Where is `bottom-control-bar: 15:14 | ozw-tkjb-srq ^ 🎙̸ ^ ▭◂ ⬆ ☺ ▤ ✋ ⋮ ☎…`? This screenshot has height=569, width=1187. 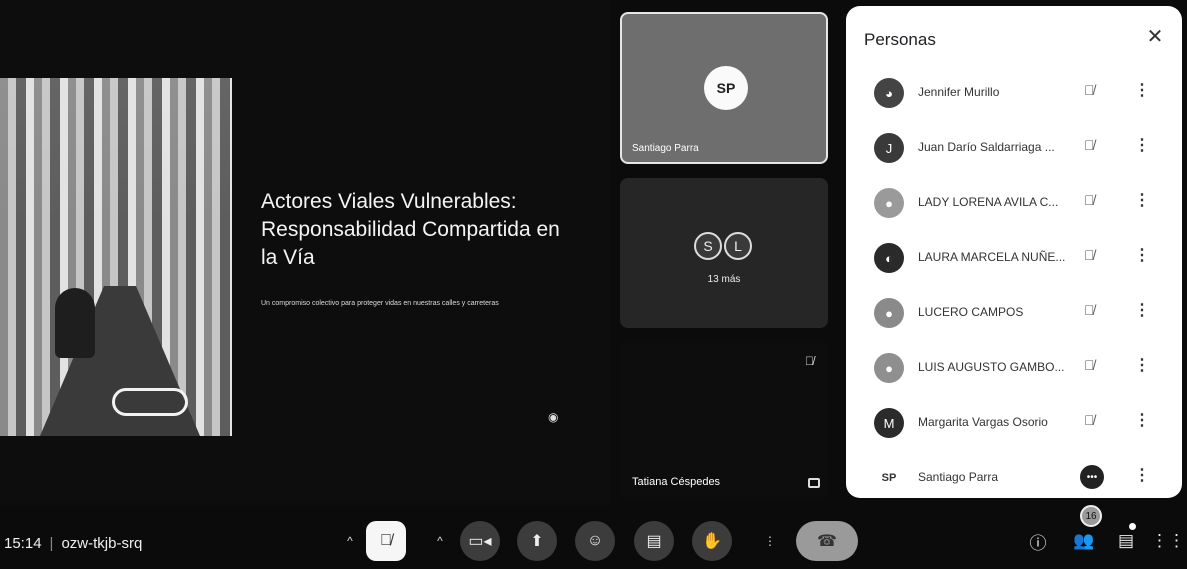
bottom-control-bar: 15:14 | ozw-tkjb-srq ^ 🎙̸ ^ ▭◂ ⬆ ☺ ▤ ✋ ⋮ ☎… is located at coordinates (593, 537).